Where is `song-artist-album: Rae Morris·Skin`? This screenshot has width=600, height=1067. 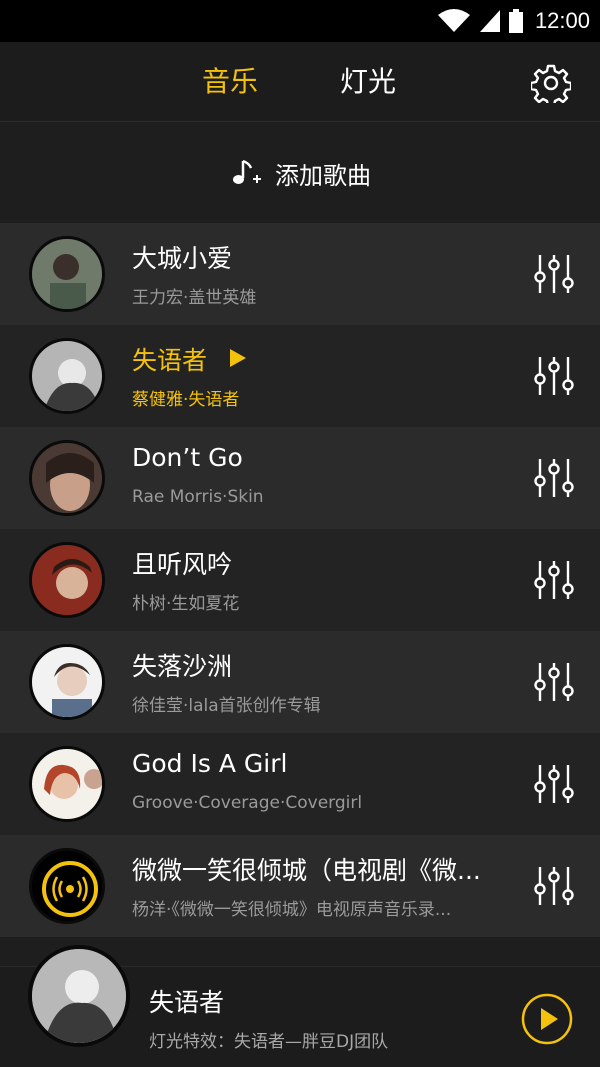 song-artist-album: Rae Morris·Skin is located at coordinates (198, 497).